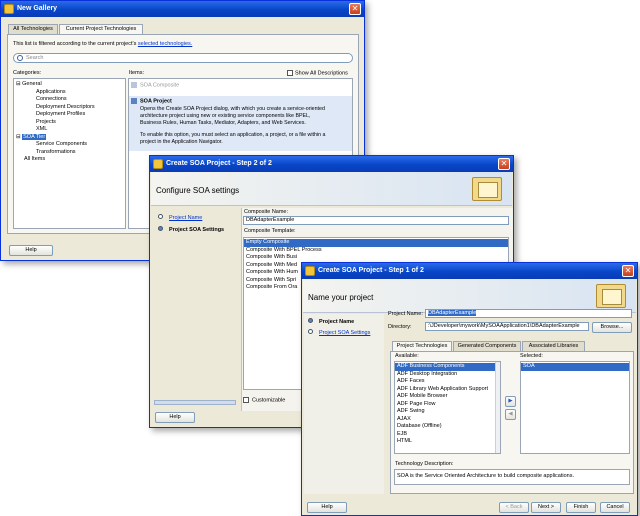  Describe the element at coordinates (575, 367) in the screenshot. I see `selected-item: SOA` at that location.